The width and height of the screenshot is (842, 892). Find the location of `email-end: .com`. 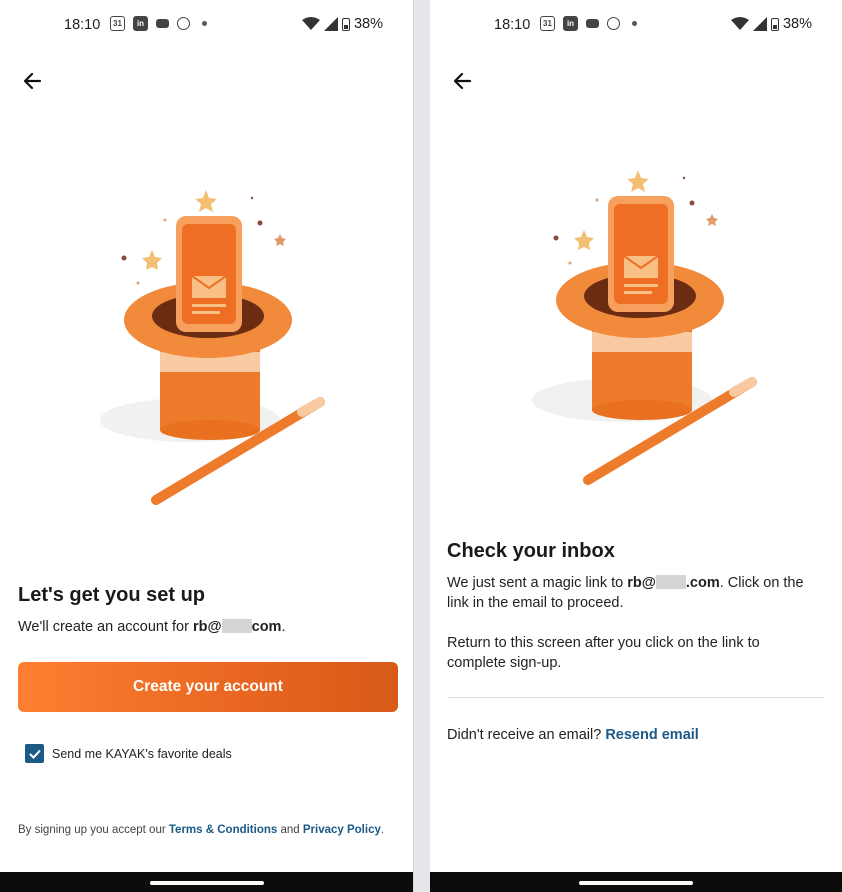

email-end: .com is located at coordinates (702, 583).